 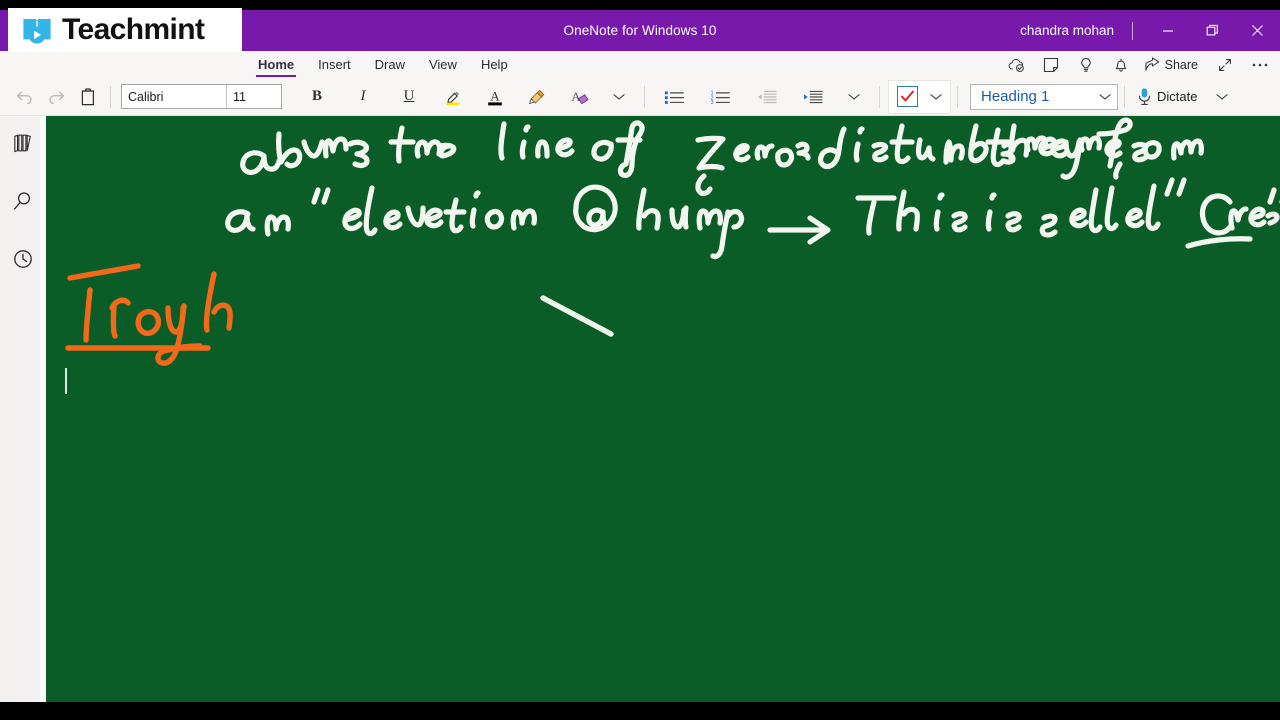 I want to click on clipboard-icon, so click(x=87, y=96).